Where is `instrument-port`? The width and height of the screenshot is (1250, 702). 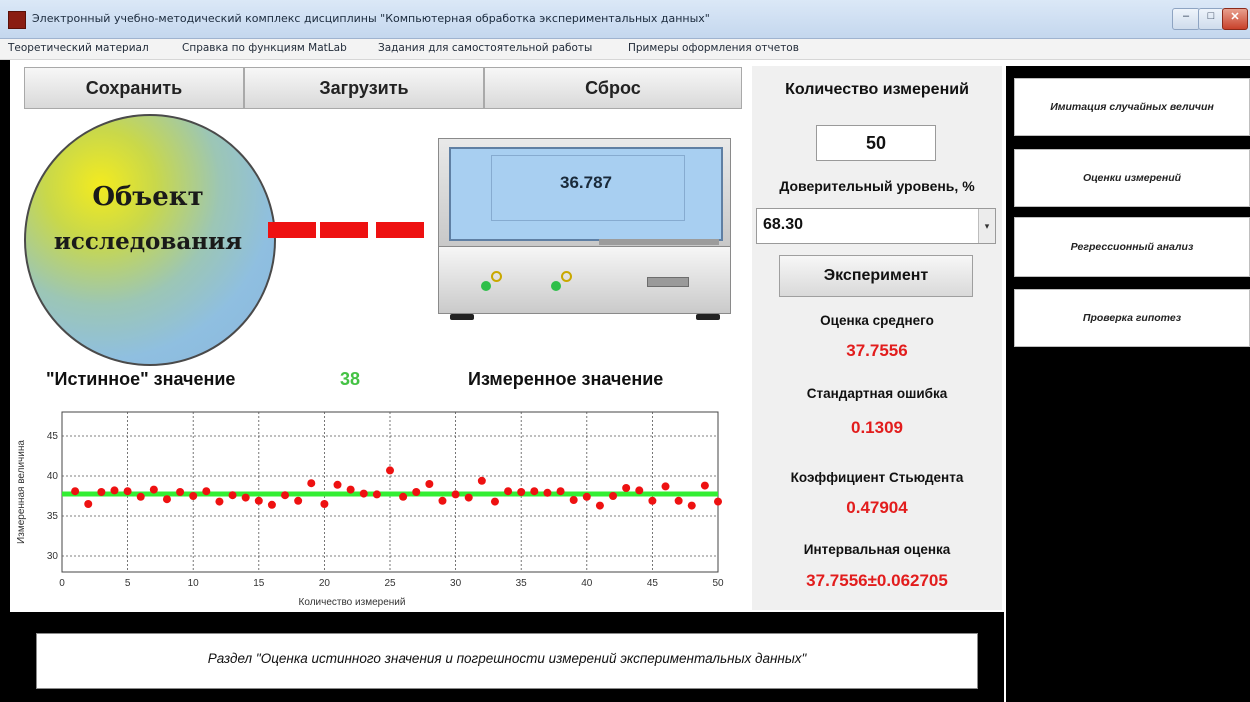
instrument-port is located at coordinates (668, 282).